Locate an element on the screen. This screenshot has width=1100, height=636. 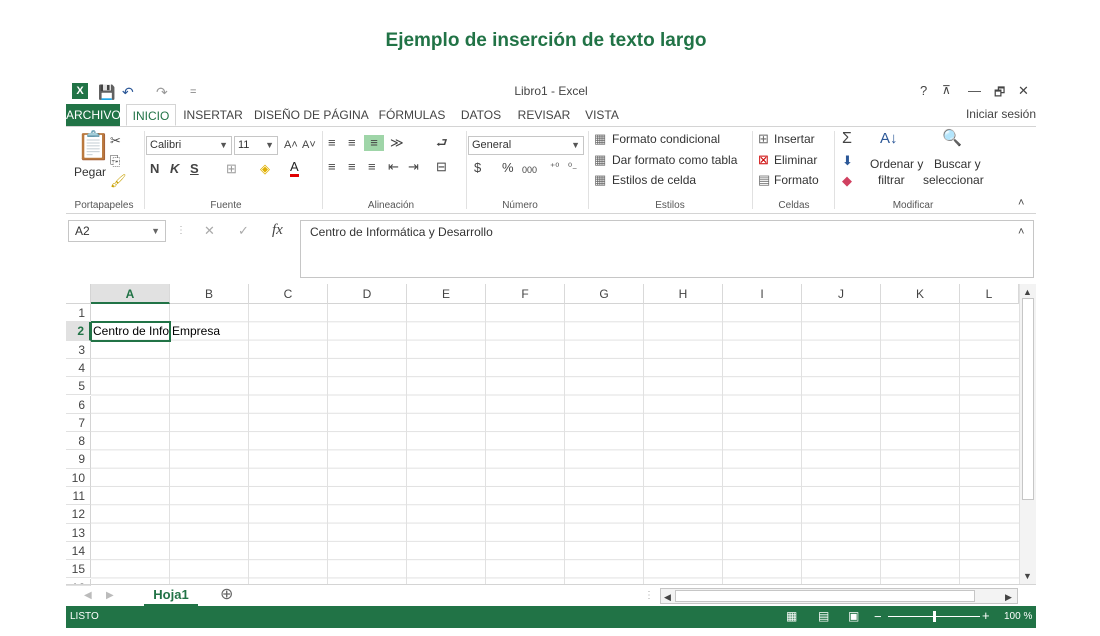
next-sheet-icon: ▶ is located at coordinates (110, 596).